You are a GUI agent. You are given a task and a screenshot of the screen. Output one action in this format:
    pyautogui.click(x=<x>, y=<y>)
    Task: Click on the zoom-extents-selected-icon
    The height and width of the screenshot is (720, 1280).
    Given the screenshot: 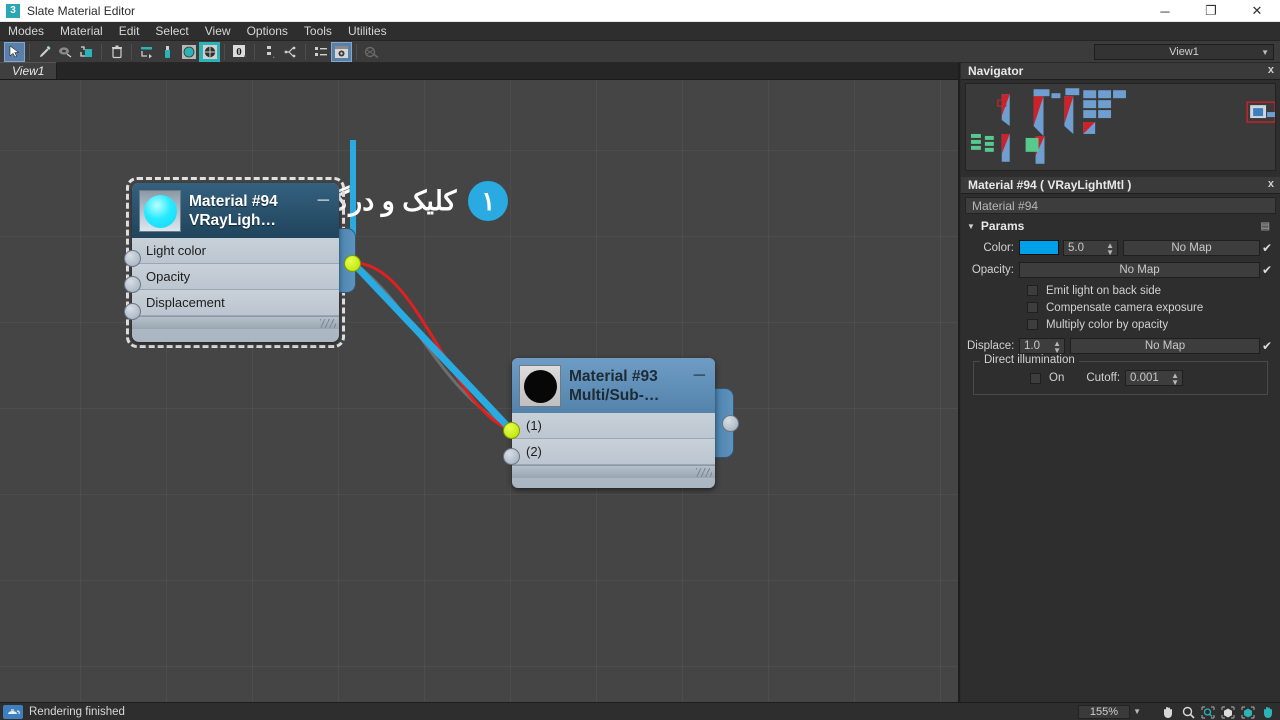 What is the action you would take?
    pyautogui.click(x=1248, y=712)
    